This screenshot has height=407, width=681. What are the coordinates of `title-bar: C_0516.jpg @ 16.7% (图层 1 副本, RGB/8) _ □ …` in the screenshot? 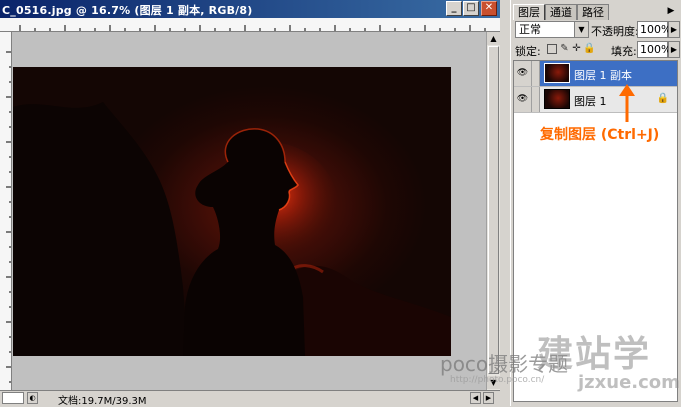 It's located at (250, 9).